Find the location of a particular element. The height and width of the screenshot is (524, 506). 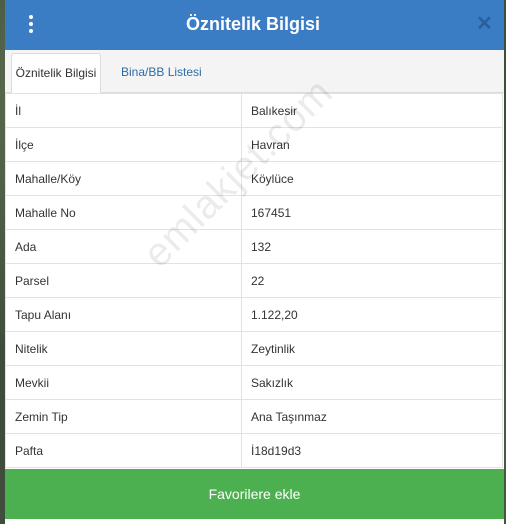

table-row: Mevkii Sakızlık is located at coordinates (254, 382).